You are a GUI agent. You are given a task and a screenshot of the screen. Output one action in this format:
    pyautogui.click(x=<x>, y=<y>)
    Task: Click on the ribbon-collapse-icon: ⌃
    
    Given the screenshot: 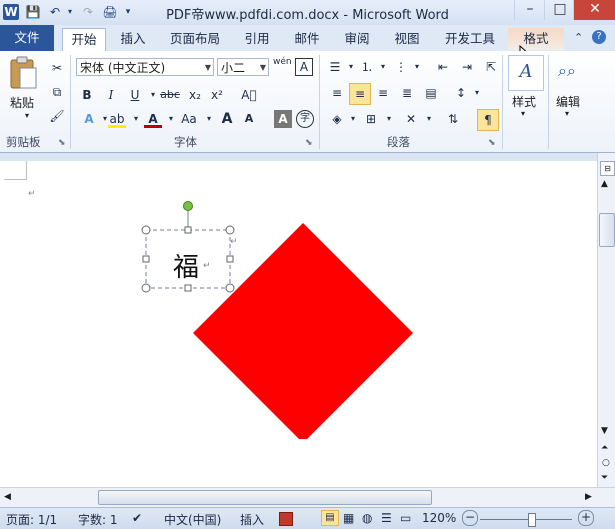 What is the action you would take?
    pyautogui.click(x=578, y=37)
    